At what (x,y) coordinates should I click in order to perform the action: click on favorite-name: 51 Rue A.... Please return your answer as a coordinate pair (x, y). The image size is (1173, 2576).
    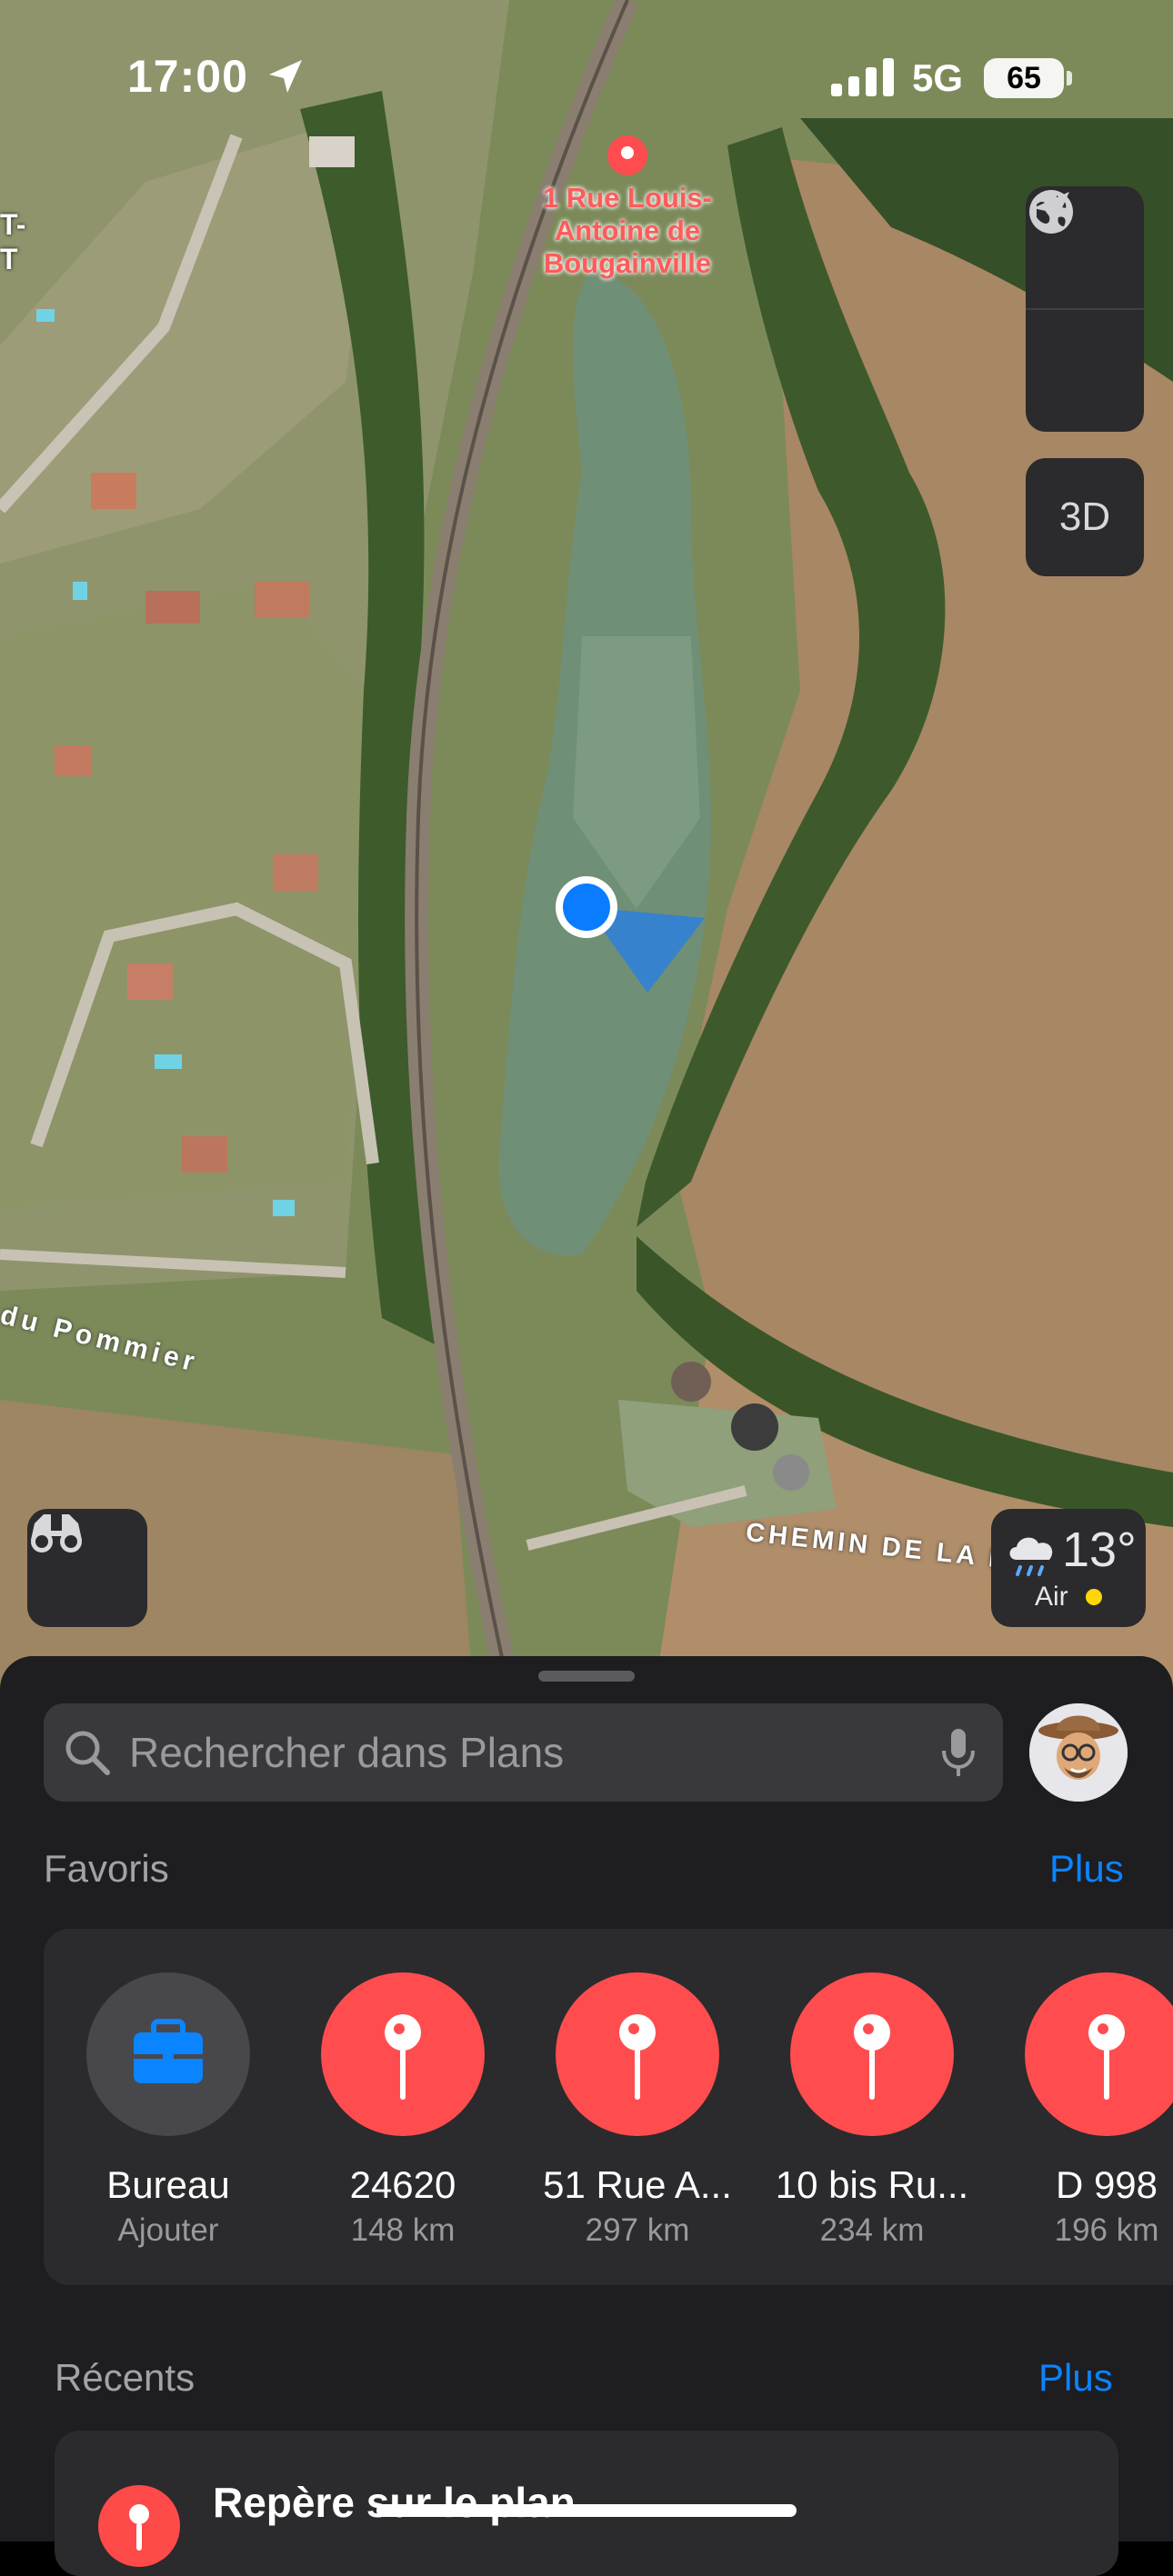
    Looking at the image, I should click on (637, 2184).